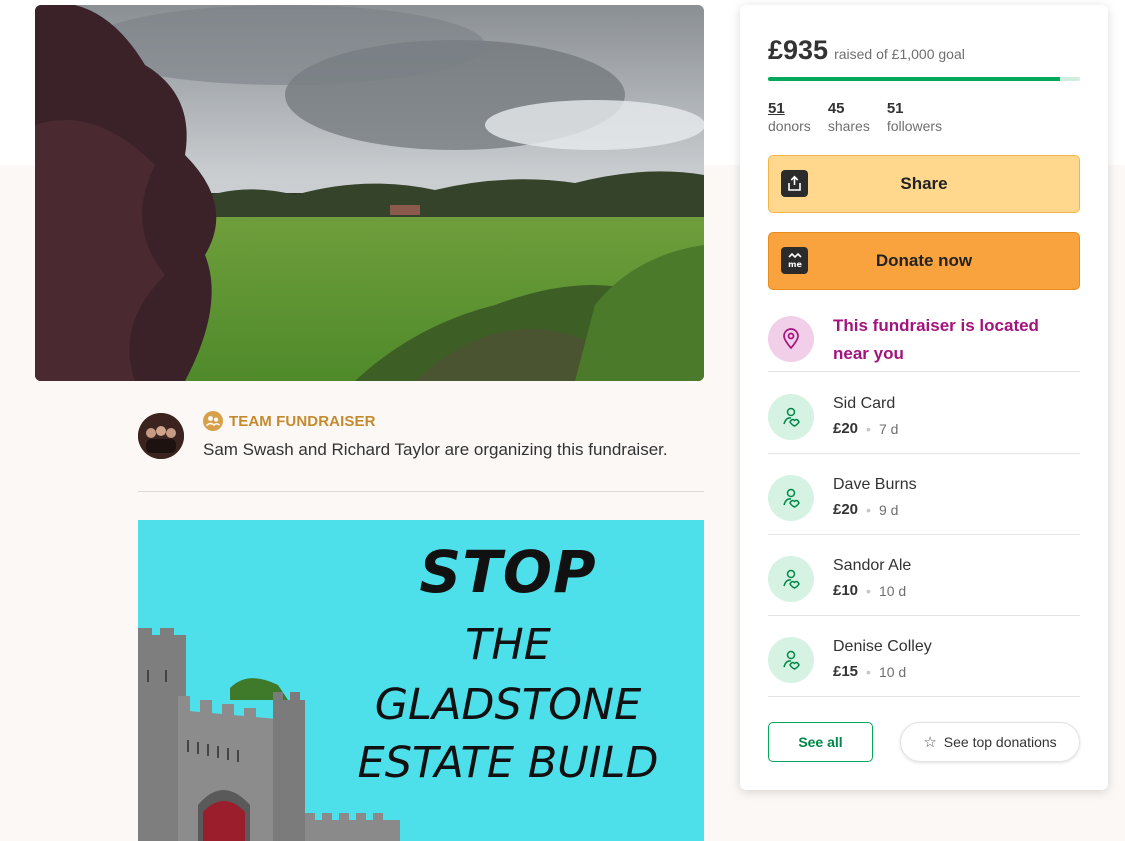 Image resolution: width=1125 pixels, height=841 pixels. What do you see at coordinates (508, 645) in the screenshot?
I see `poster-line-the: THE` at bounding box center [508, 645].